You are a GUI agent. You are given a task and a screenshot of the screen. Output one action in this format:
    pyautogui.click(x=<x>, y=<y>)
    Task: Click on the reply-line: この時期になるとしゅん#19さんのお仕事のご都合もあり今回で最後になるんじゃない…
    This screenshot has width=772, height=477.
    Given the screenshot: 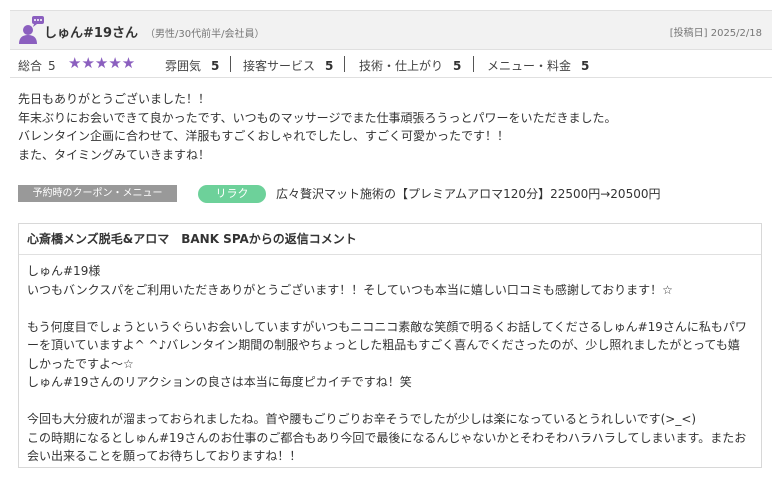 What is the action you would take?
    pyautogui.click(x=387, y=437)
    